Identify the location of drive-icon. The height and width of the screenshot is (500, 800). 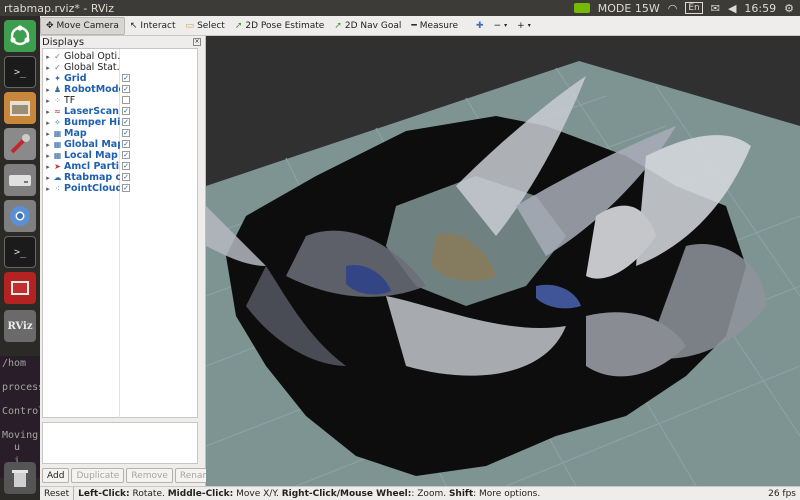
(20, 180).